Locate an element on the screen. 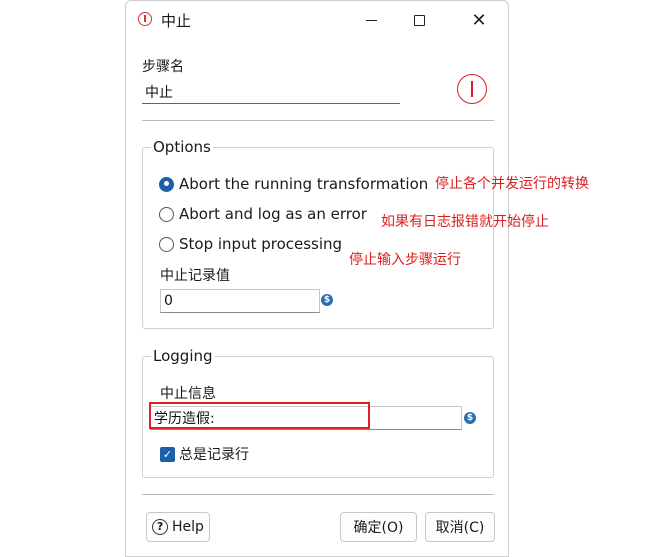 The height and width of the screenshot is (557, 645). threshold-label: 中止记录值 is located at coordinates (195, 276).